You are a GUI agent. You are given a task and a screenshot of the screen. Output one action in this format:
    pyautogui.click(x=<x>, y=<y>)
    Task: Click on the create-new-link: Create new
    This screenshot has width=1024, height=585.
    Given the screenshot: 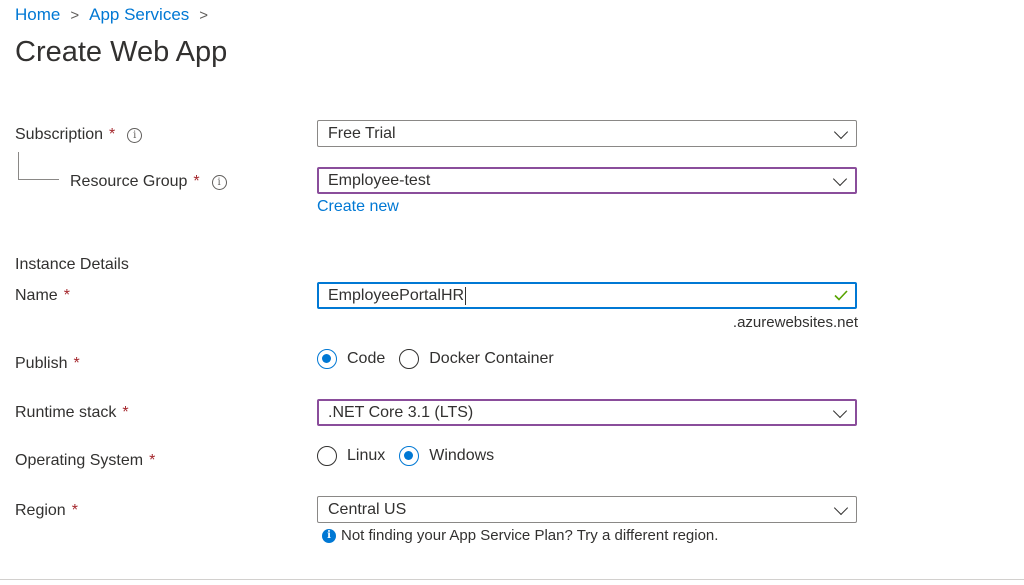 What is the action you would take?
    pyautogui.click(x=358, y=207)
    